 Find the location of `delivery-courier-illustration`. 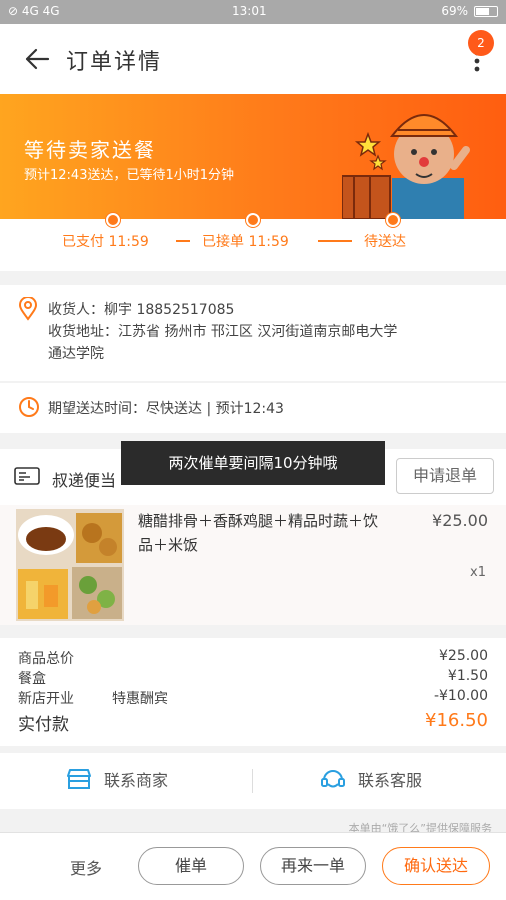

delivery-courier-illustration is located at coordinates (406, 166).